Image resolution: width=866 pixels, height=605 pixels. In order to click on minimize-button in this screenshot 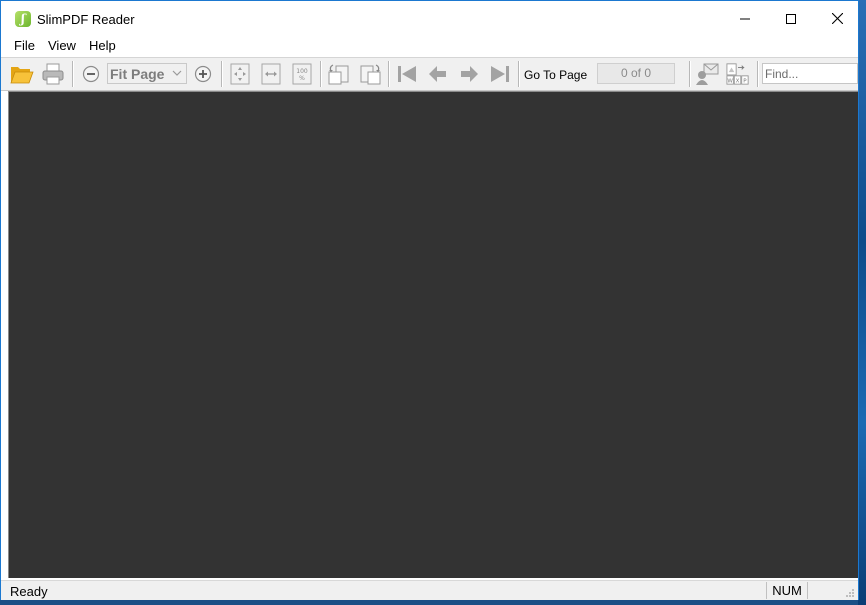, I will do `click(745, 18)`.